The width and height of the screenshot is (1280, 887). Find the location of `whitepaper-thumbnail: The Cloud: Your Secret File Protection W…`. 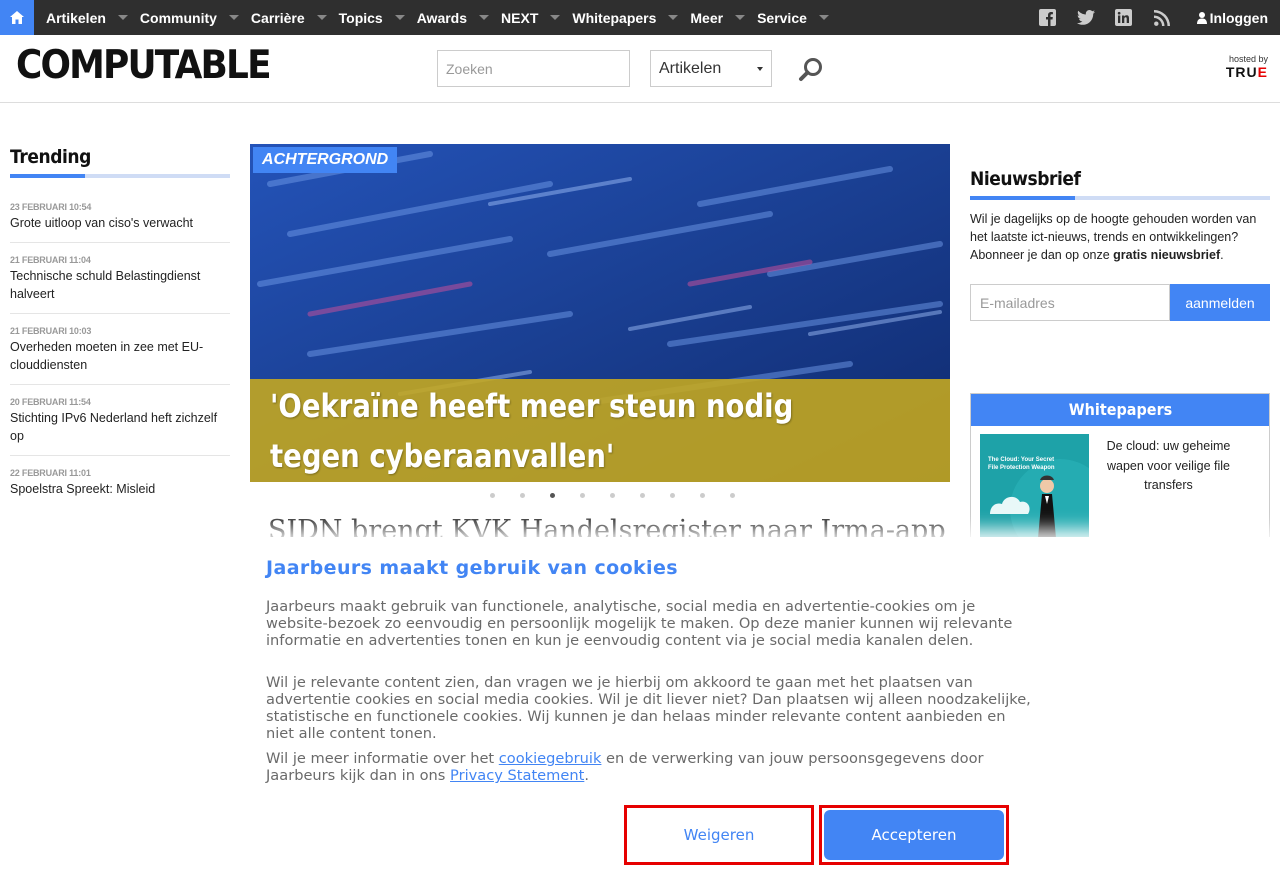

whitepaper-thumbnail: The Cloud: Your Secret File Protection W… is located at coordinates (1045, 493).